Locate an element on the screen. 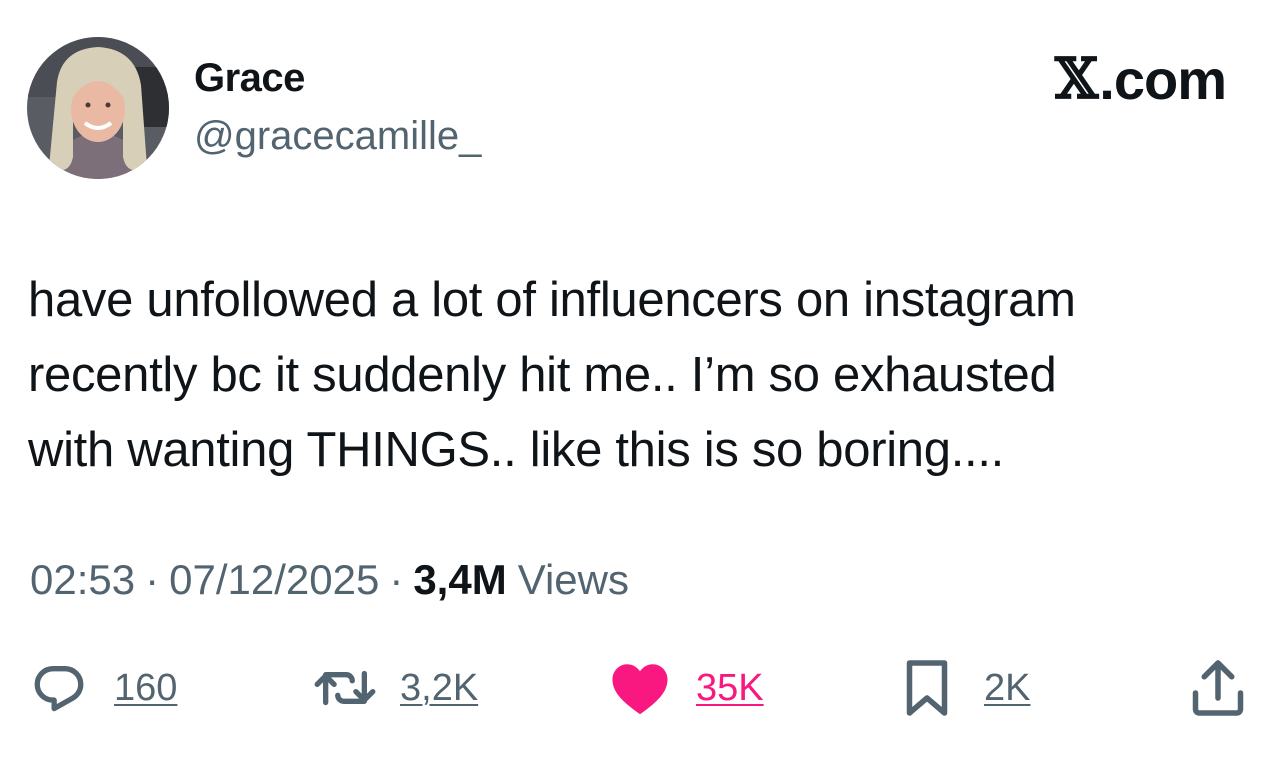 This screenshot has height=772, width=1284. author-handle: @gracecamille_ is located at coordinates (337, 136).